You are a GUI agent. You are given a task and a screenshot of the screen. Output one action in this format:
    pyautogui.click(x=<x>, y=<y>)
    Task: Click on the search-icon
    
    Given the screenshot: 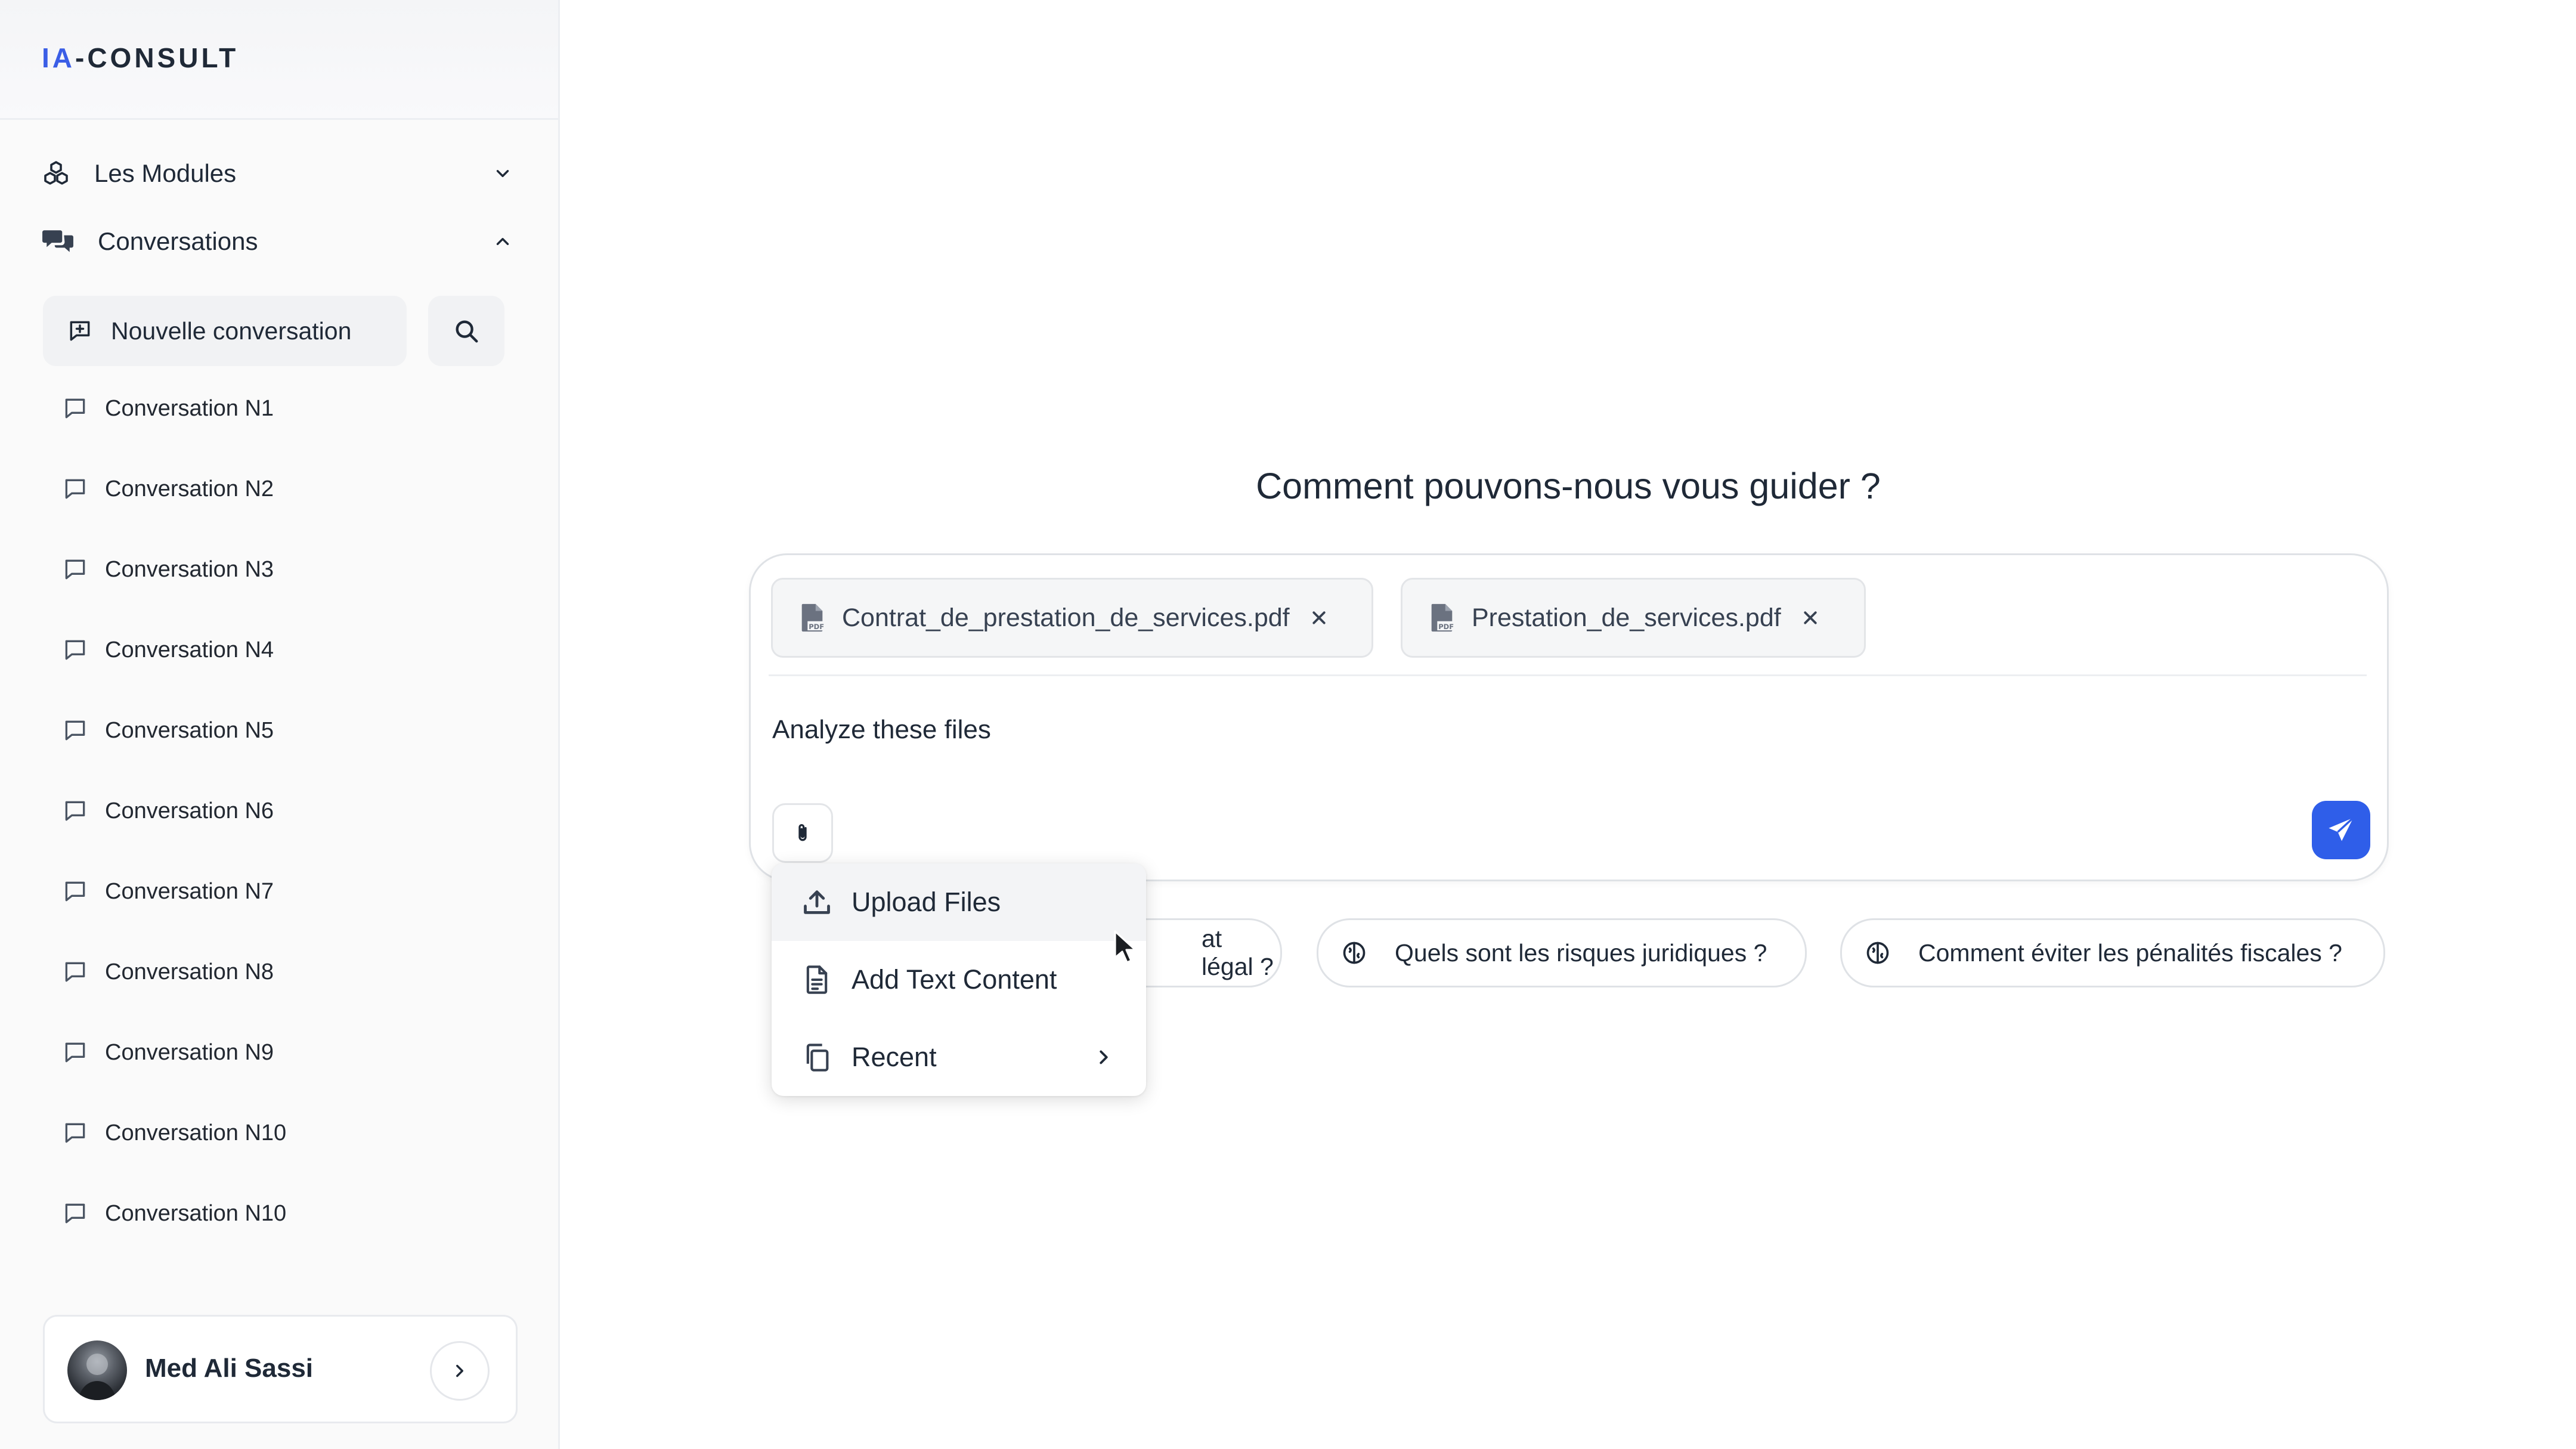 What is the action you would take?
    pyautogui.click(x=466, y=331)
    